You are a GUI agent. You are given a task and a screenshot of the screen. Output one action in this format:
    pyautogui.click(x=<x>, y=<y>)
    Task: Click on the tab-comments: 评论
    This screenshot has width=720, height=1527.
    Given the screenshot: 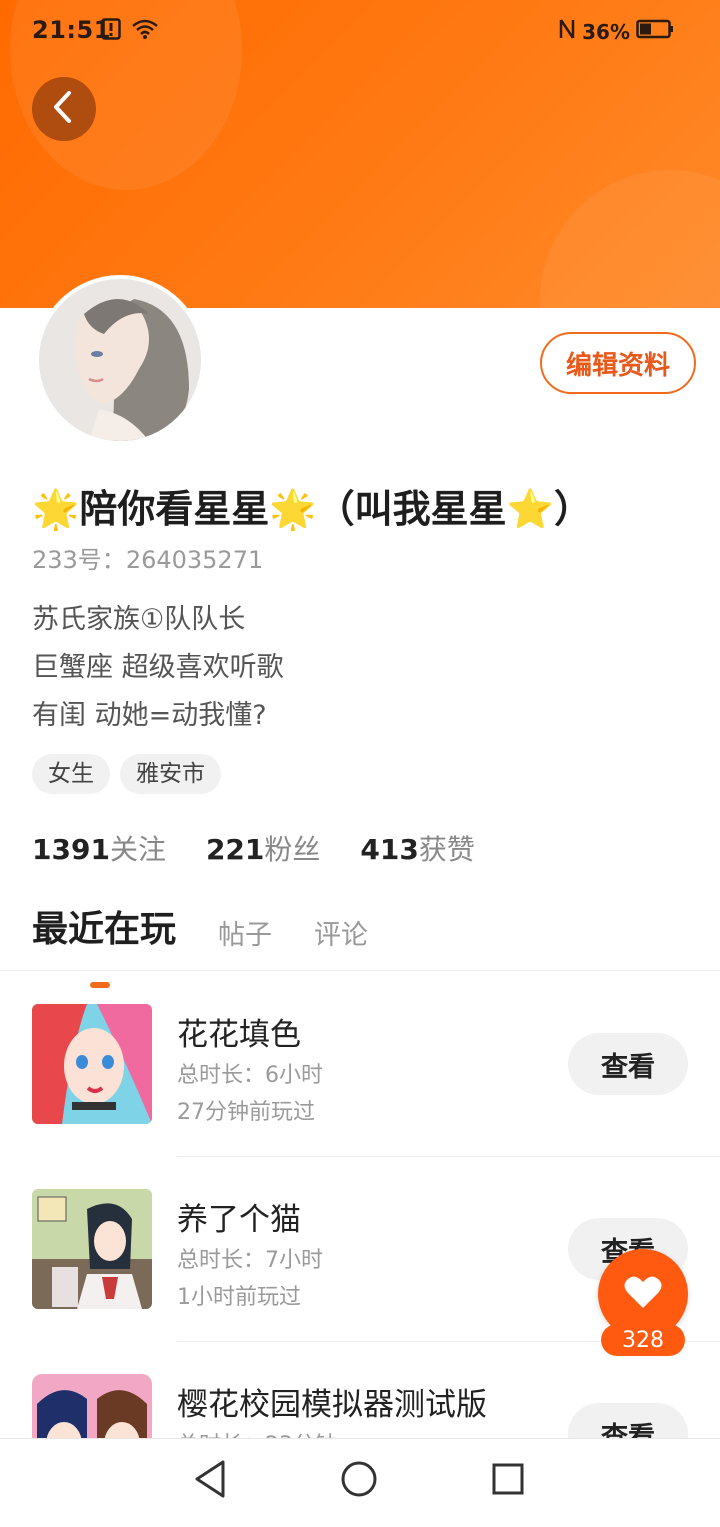 What is the action you would take?
    pyautogui.click(x=341, y=935)
    